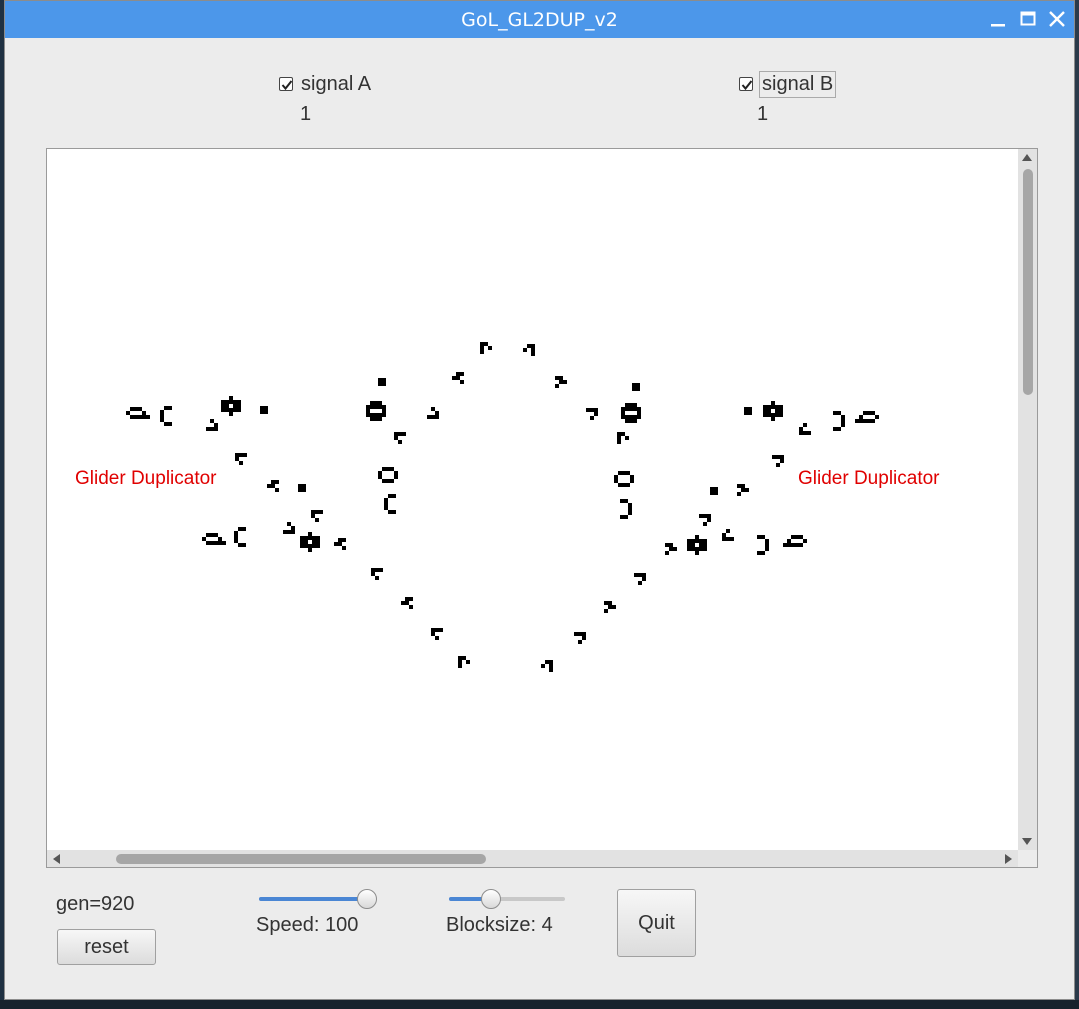  What do you see at coordinates (499, 925) in the screenshot?
I see `blocksize-label: Blocksize: 4` at bounding box center [499, 925].